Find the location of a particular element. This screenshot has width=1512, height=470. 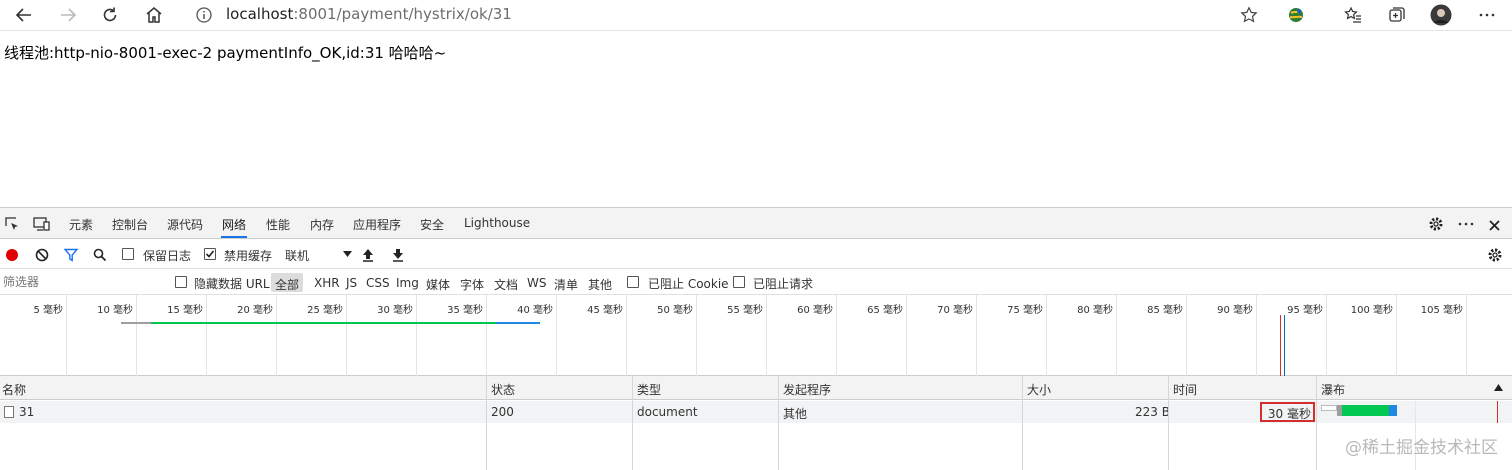

profile-button is located at coordinates (1441, 15).